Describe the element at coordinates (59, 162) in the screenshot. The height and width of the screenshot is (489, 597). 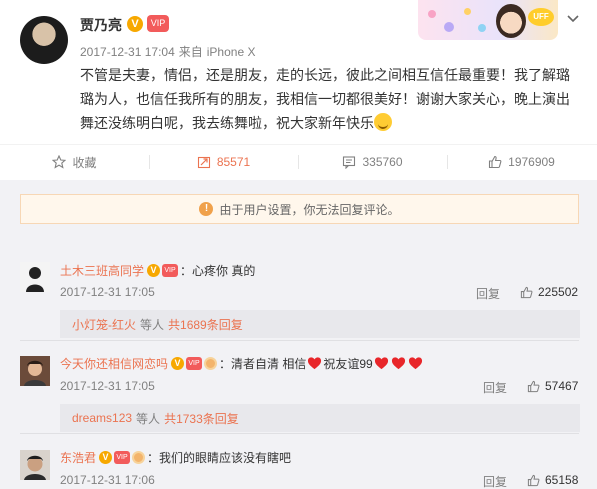
I see `star-icon` at that location.